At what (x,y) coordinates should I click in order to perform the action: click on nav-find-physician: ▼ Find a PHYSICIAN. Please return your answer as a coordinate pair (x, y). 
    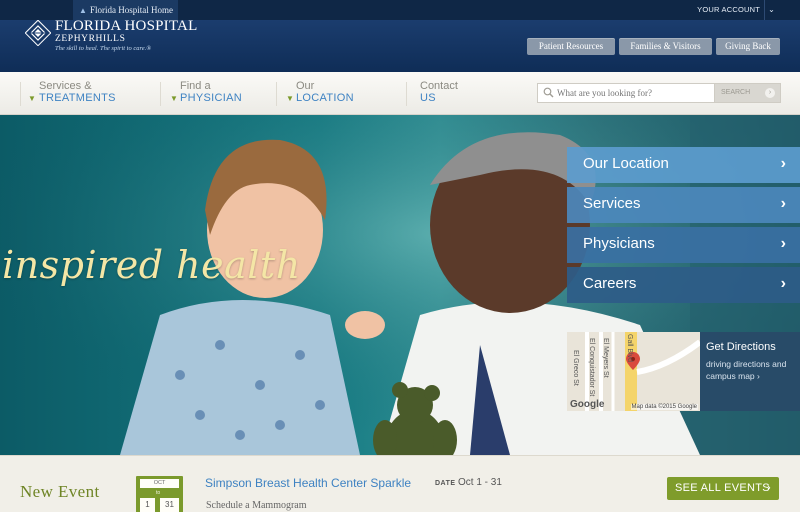
    Looking at the image, I should click on (206, 94).